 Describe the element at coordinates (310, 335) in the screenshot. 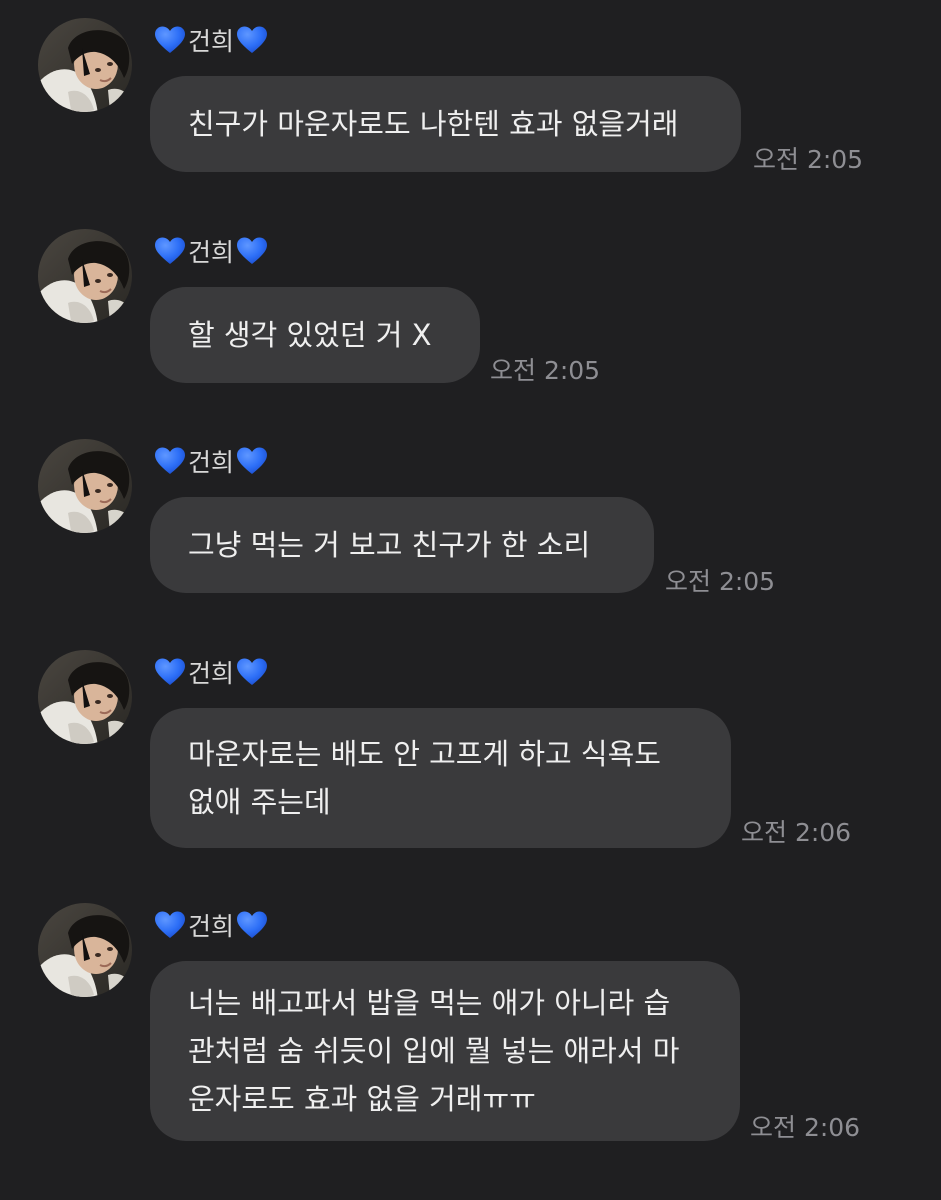

I see `message-text: 할 생각 있었던 거 X` at that location.